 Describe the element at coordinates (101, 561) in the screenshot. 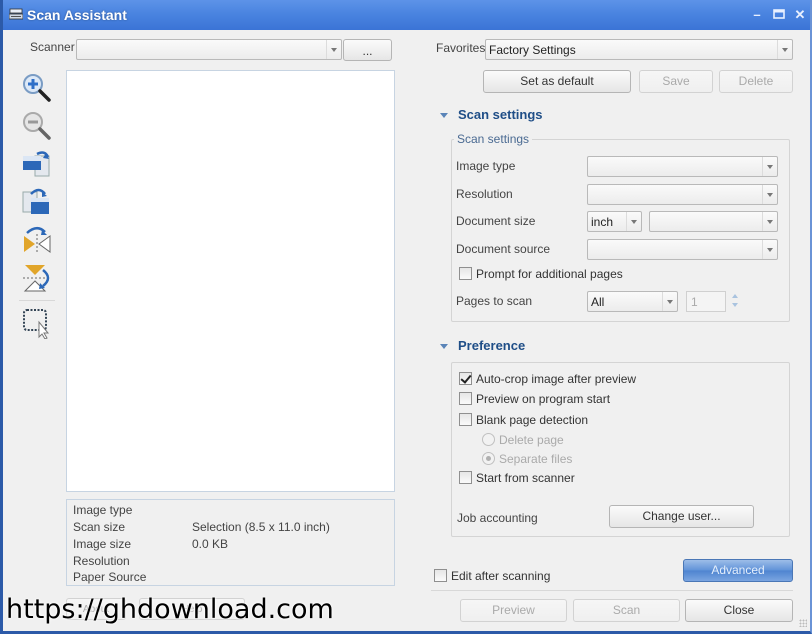

I see `info-key: Resolution` at that location.